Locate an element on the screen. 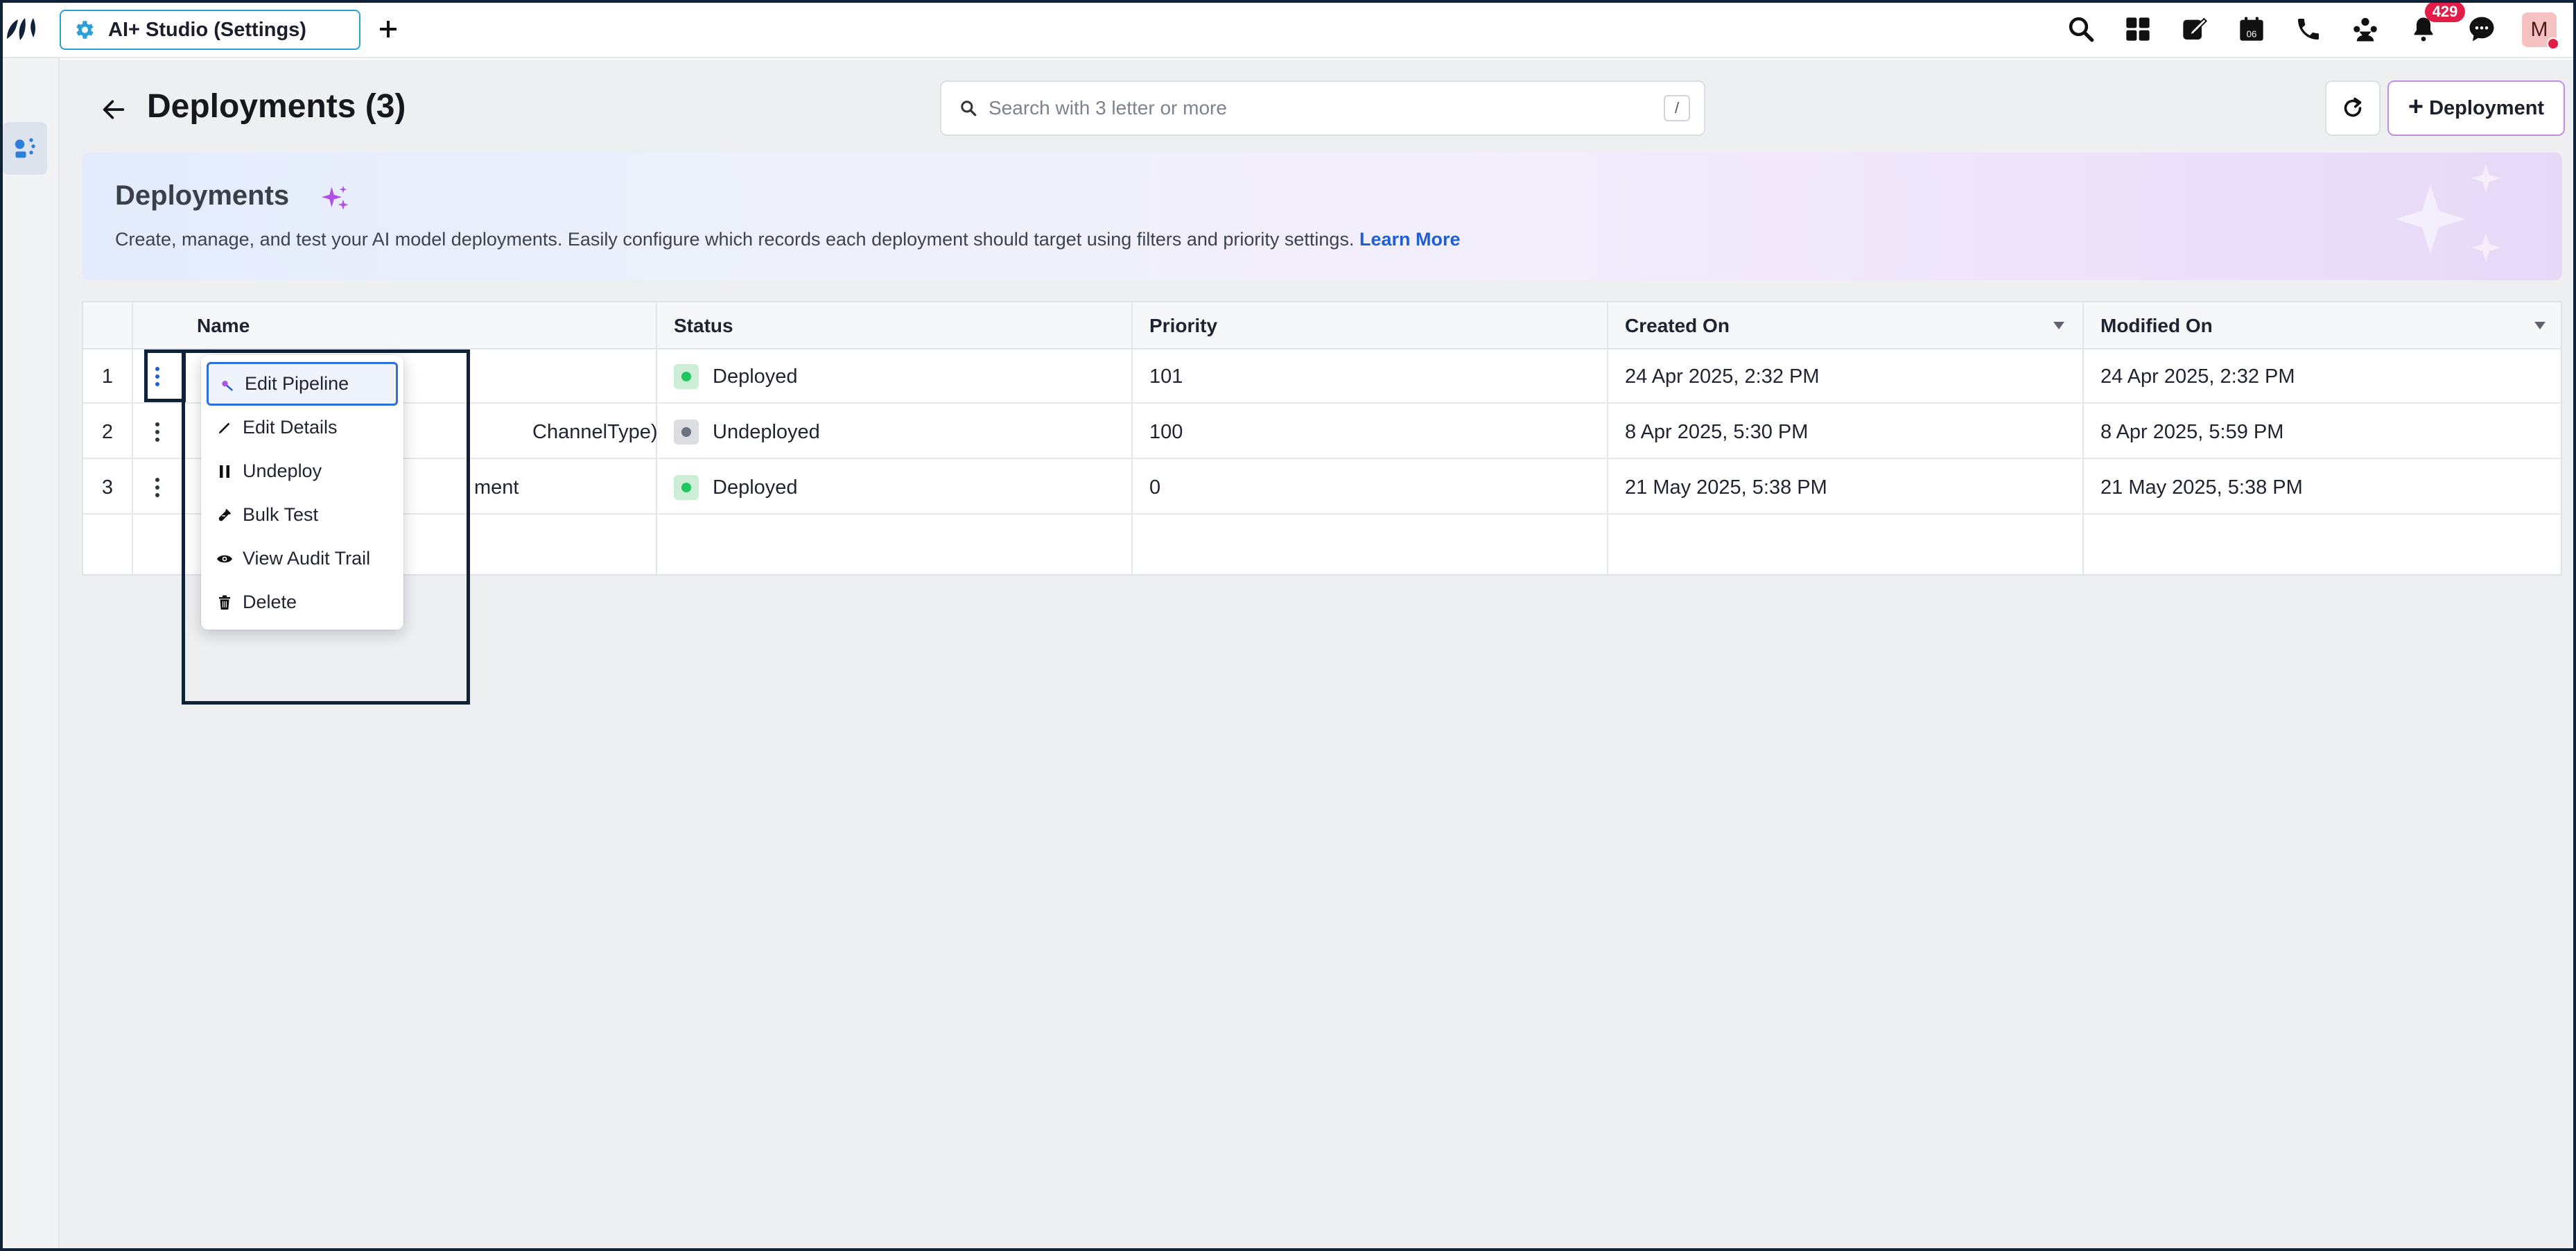  ai-studio-nav-icon is located at coordinates (25, 148).